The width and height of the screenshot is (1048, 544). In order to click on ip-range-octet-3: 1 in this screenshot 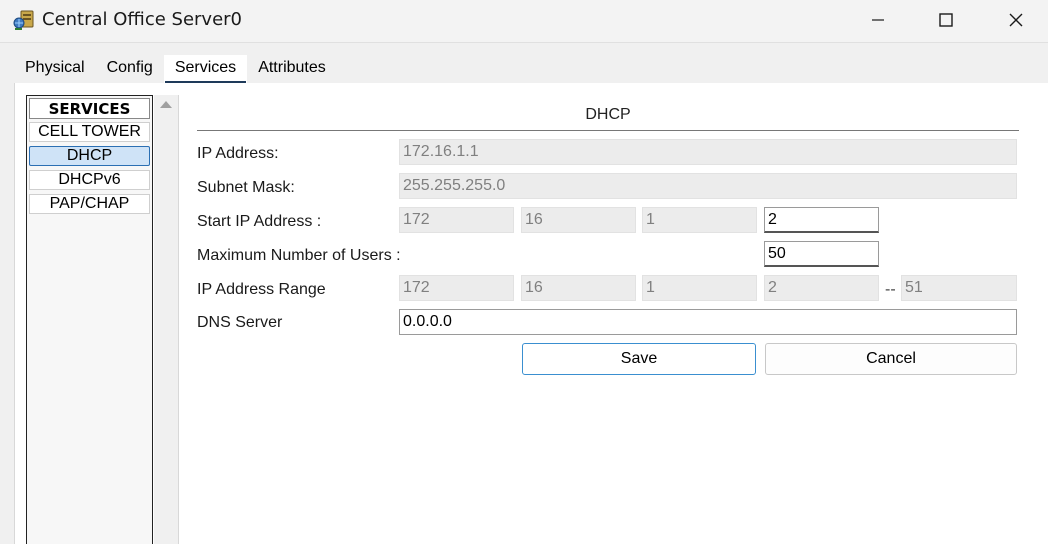, I will do `click(699, 288)`.